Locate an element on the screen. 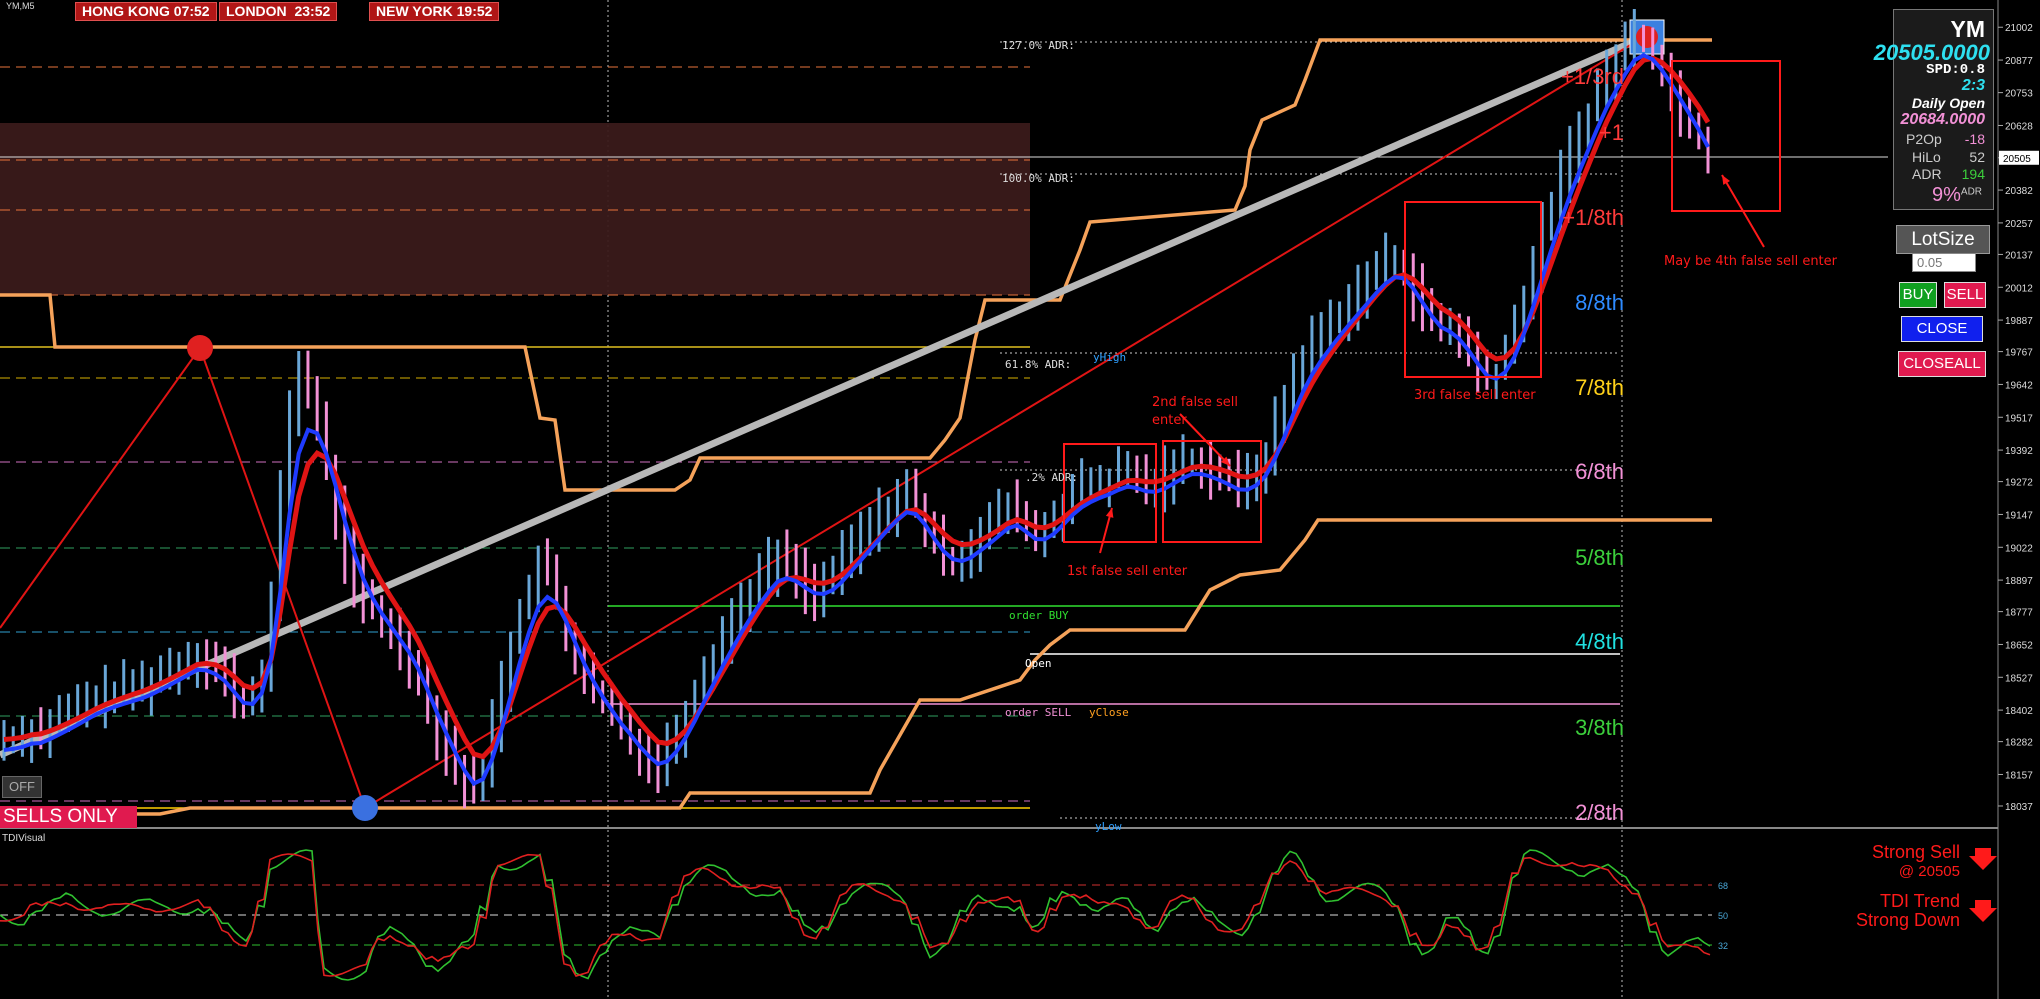 Image resolution: width=2040 pixels, height=999 pixels. swing-low-marker is located at coordinates (365, 808).